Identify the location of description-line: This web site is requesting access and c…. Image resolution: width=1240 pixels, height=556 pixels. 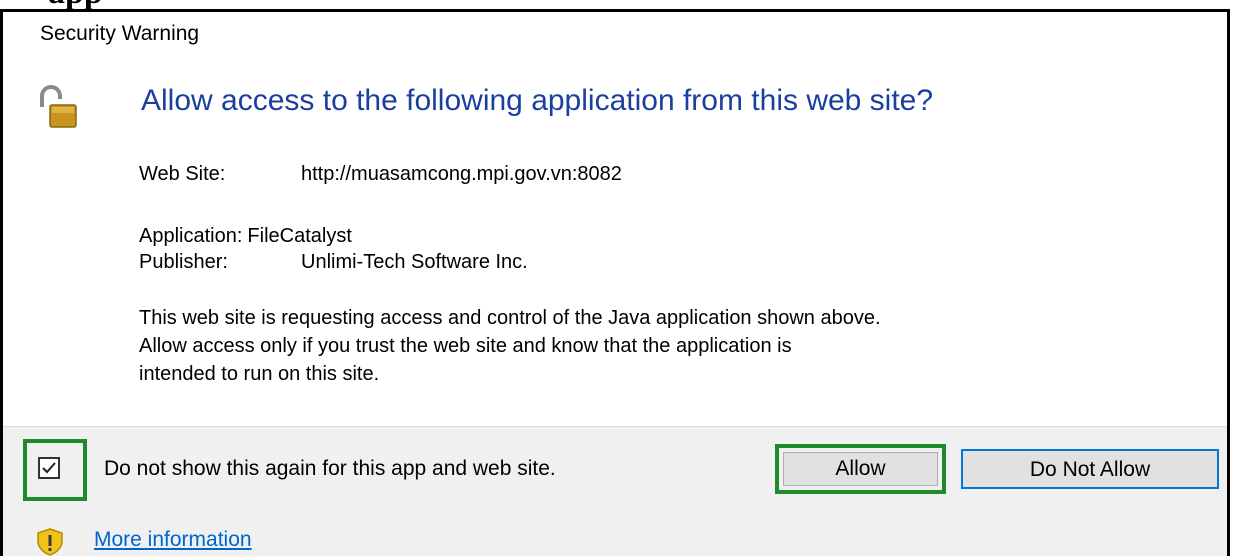
(510, 318).